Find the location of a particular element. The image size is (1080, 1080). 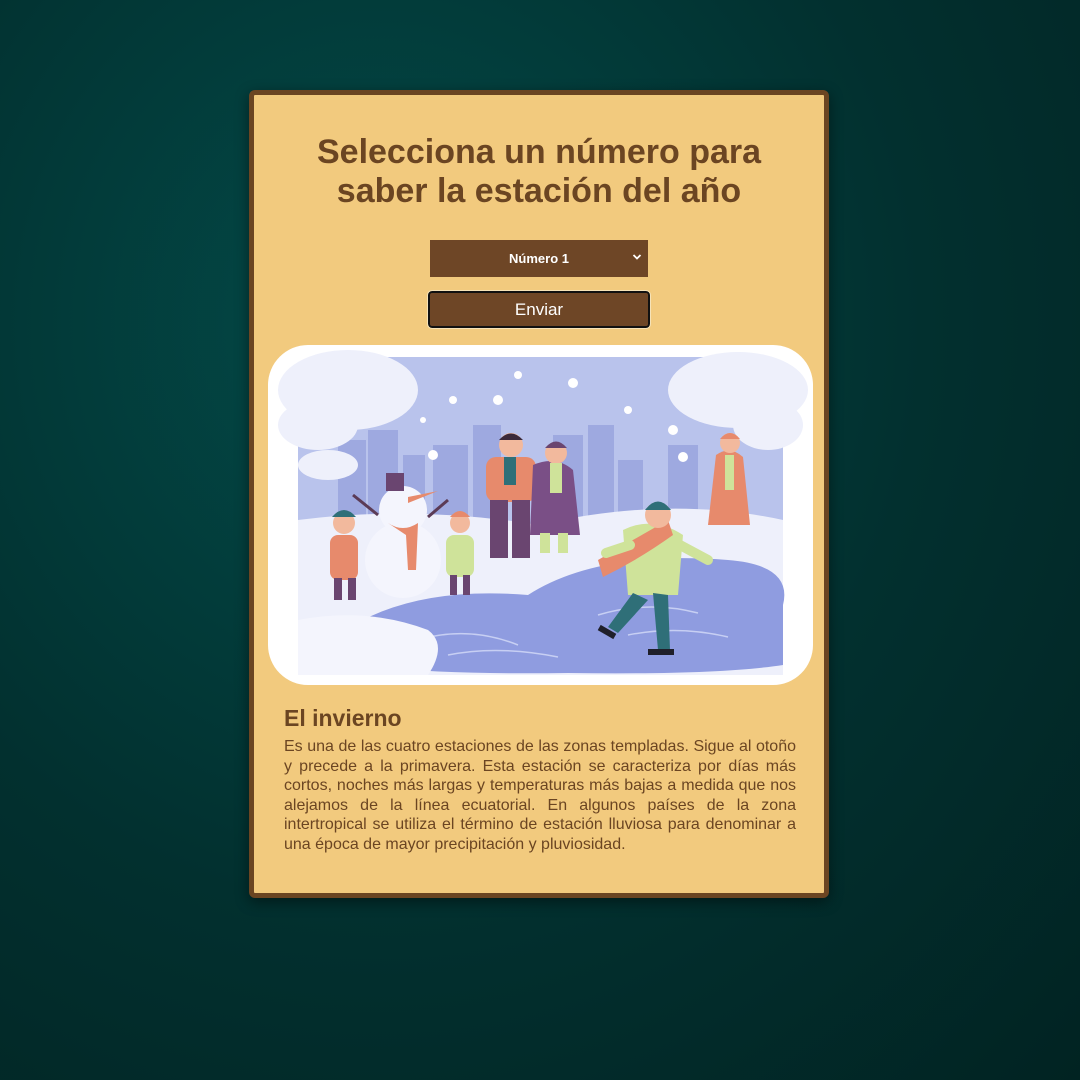

chevron-down-icon is located at coordinates (637, 257).